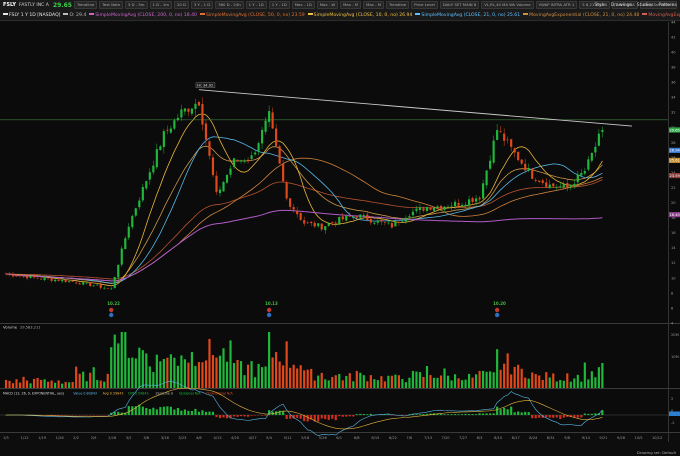 This screenshot has height=456, width=680. Describe the element at coordinates (673, 37) in the screenshot. I see `price-axis-label: 42` at that location.